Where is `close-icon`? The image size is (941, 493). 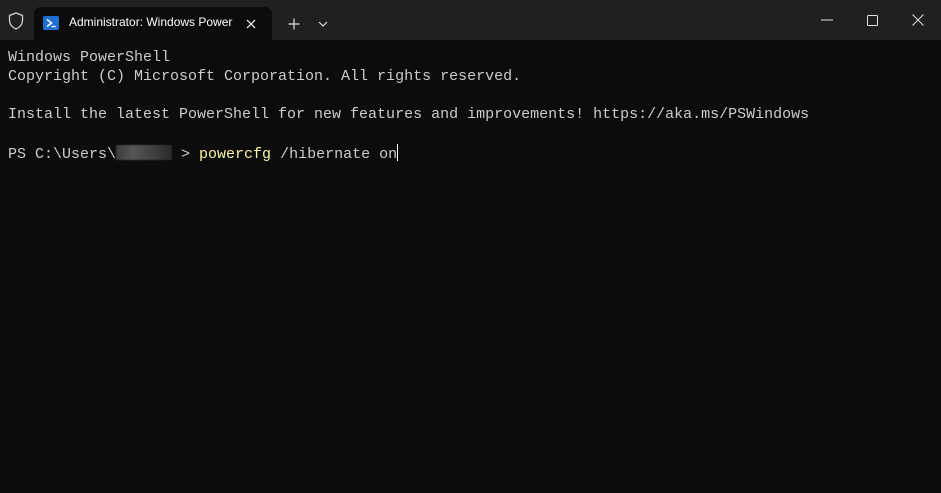
close-icon is located at coordinates (918, 20).